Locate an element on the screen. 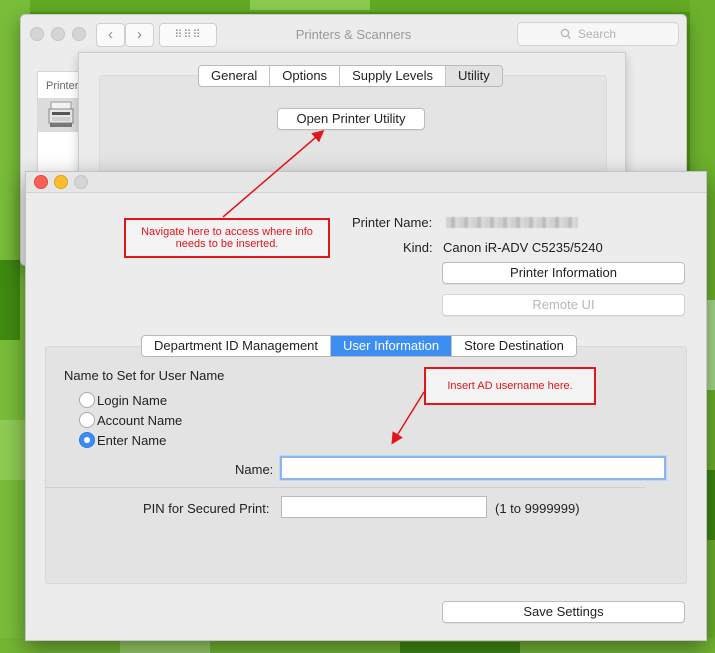 Image resolution: width=715 pixels, height=653 pixels. radio-login-name-label: Login Name is located at coordinates (132, 400).